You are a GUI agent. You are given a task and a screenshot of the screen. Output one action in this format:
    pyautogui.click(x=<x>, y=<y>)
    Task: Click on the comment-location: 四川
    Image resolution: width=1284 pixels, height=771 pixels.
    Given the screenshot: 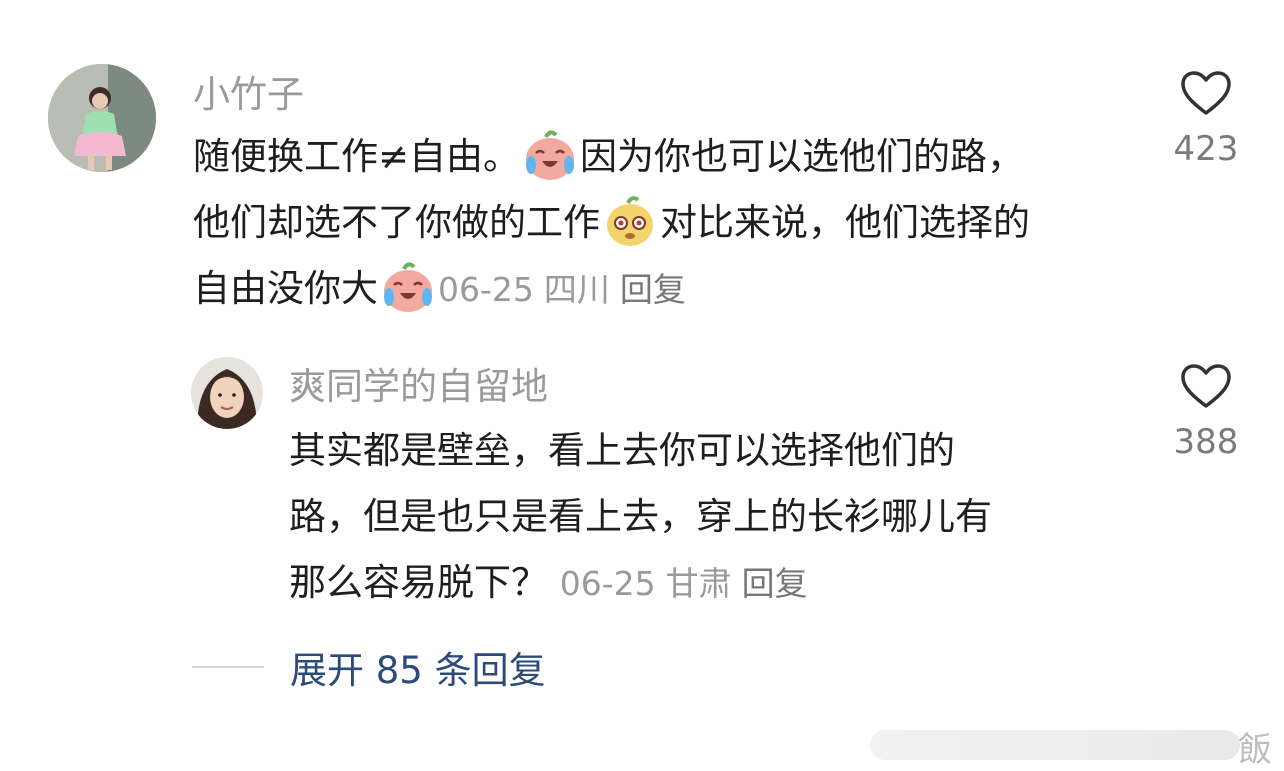 What is the action you would take?
    pyautogui.click(x=576, y=289)
    